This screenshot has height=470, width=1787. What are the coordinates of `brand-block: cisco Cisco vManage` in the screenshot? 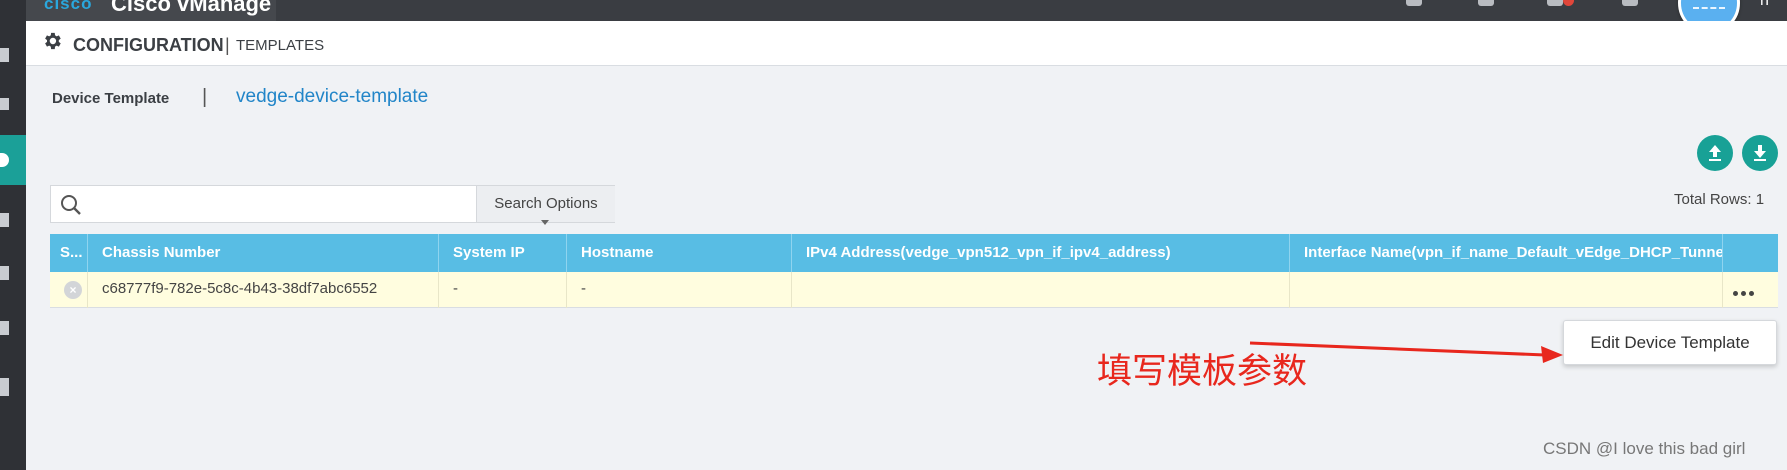 It's located at (151, 10).